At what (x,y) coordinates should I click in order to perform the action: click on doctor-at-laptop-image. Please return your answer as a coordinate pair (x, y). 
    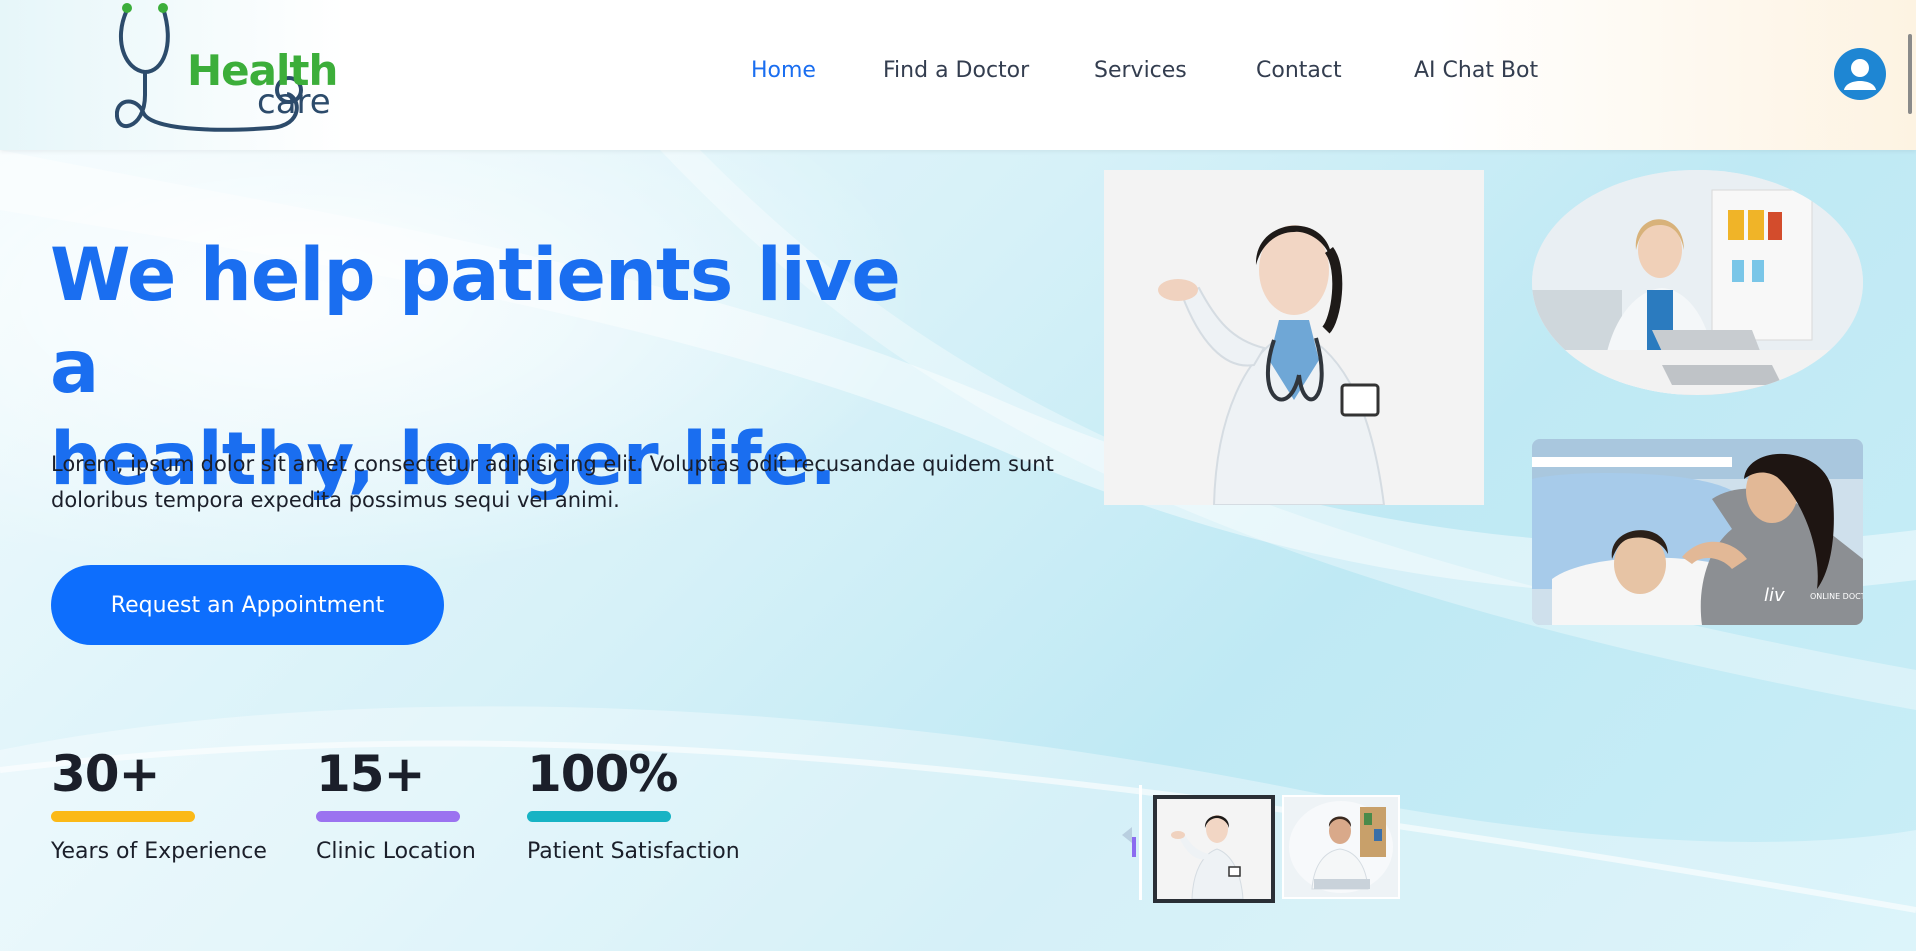
    Looking at the image, I should click on (1697, 282).